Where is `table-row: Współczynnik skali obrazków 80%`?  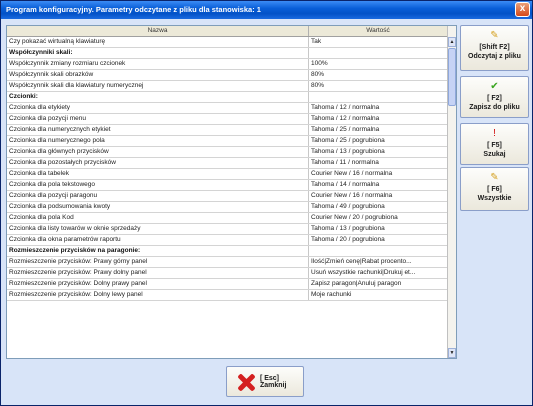
table-row: Współczynnik skali obrazków 80% is located at coordinates (227, 75).